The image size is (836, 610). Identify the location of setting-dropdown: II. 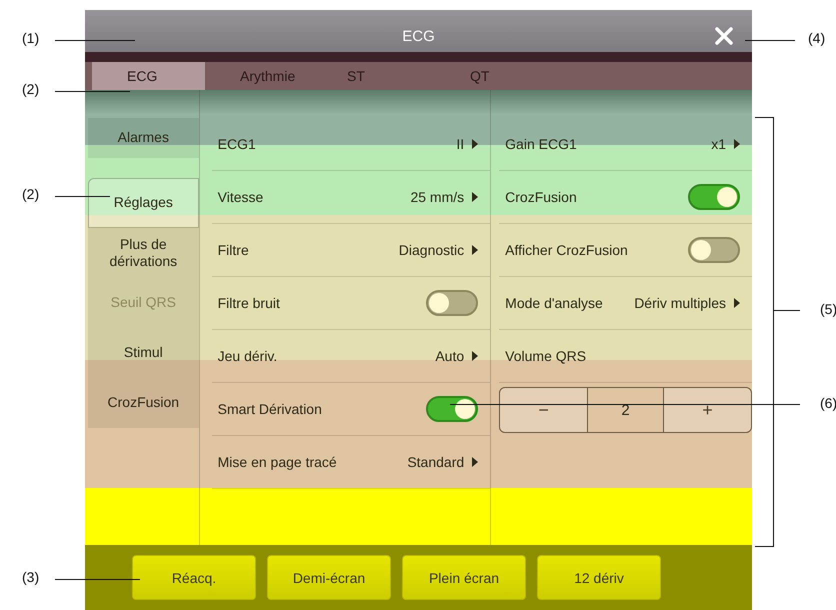
(467, 144).